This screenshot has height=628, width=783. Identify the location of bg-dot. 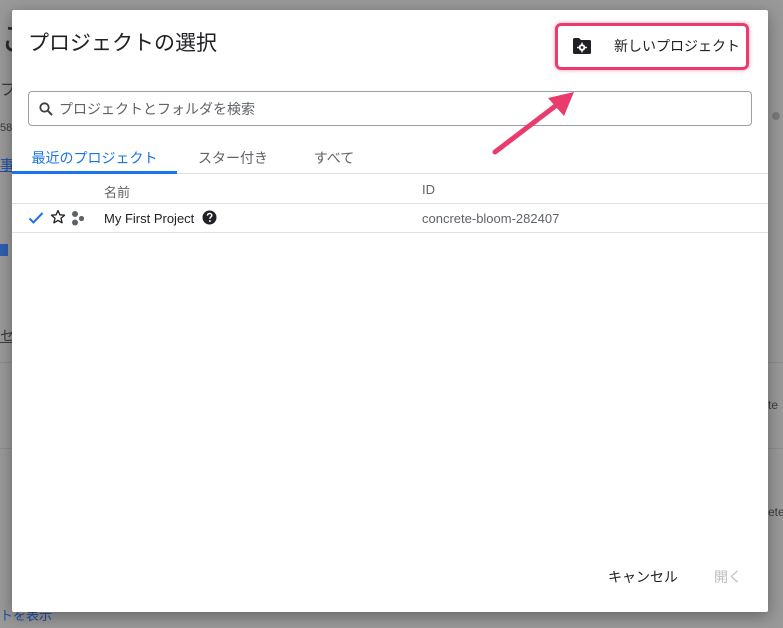
(776, 116).